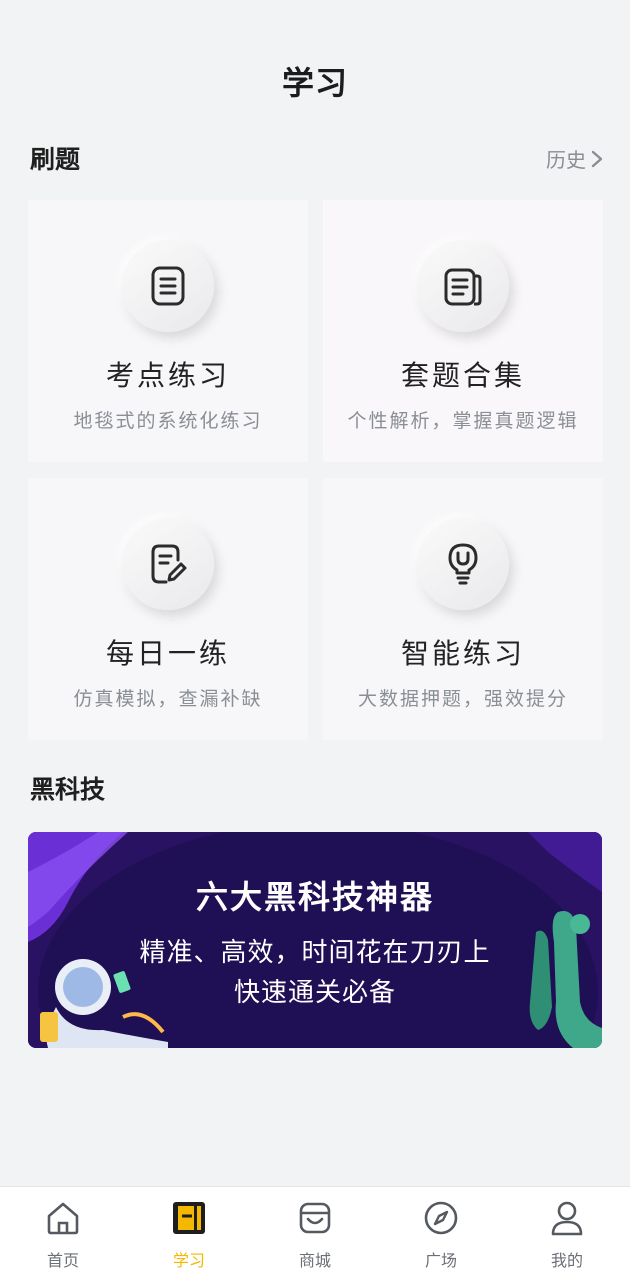  I want to click on study-icon, so click(189, 1218).